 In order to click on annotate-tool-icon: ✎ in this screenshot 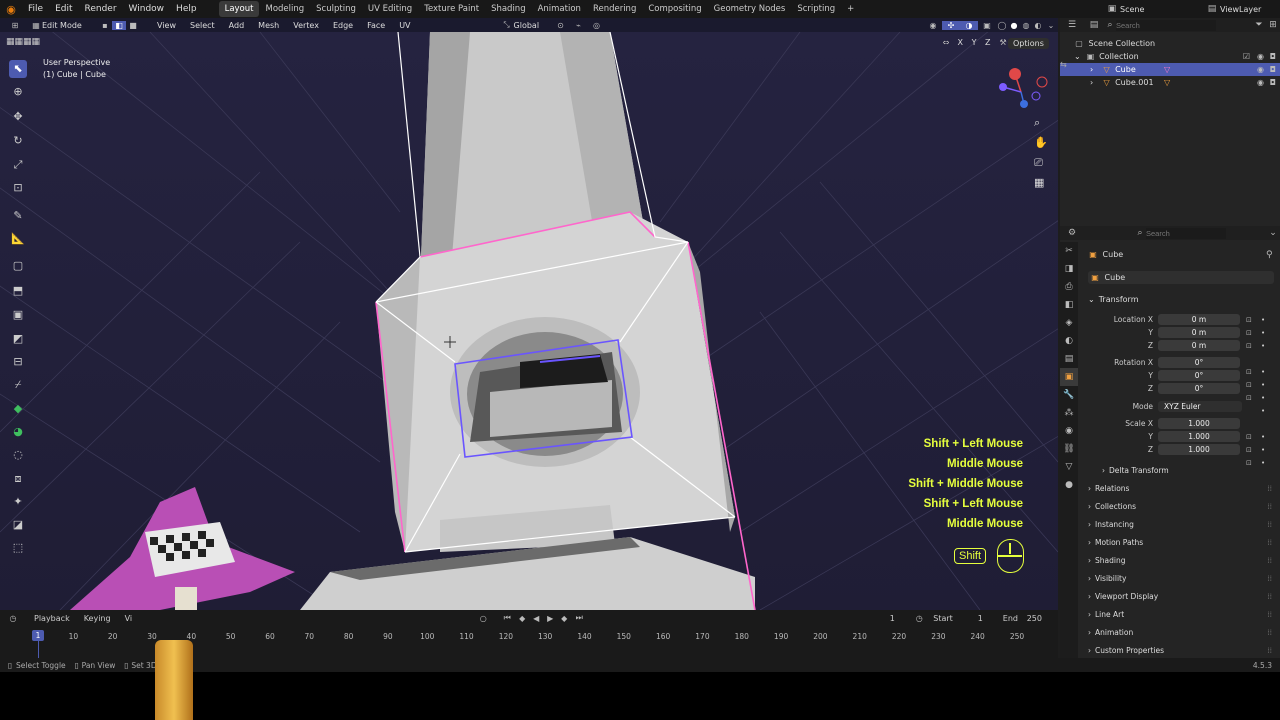, I will do `click(18, 216)`.